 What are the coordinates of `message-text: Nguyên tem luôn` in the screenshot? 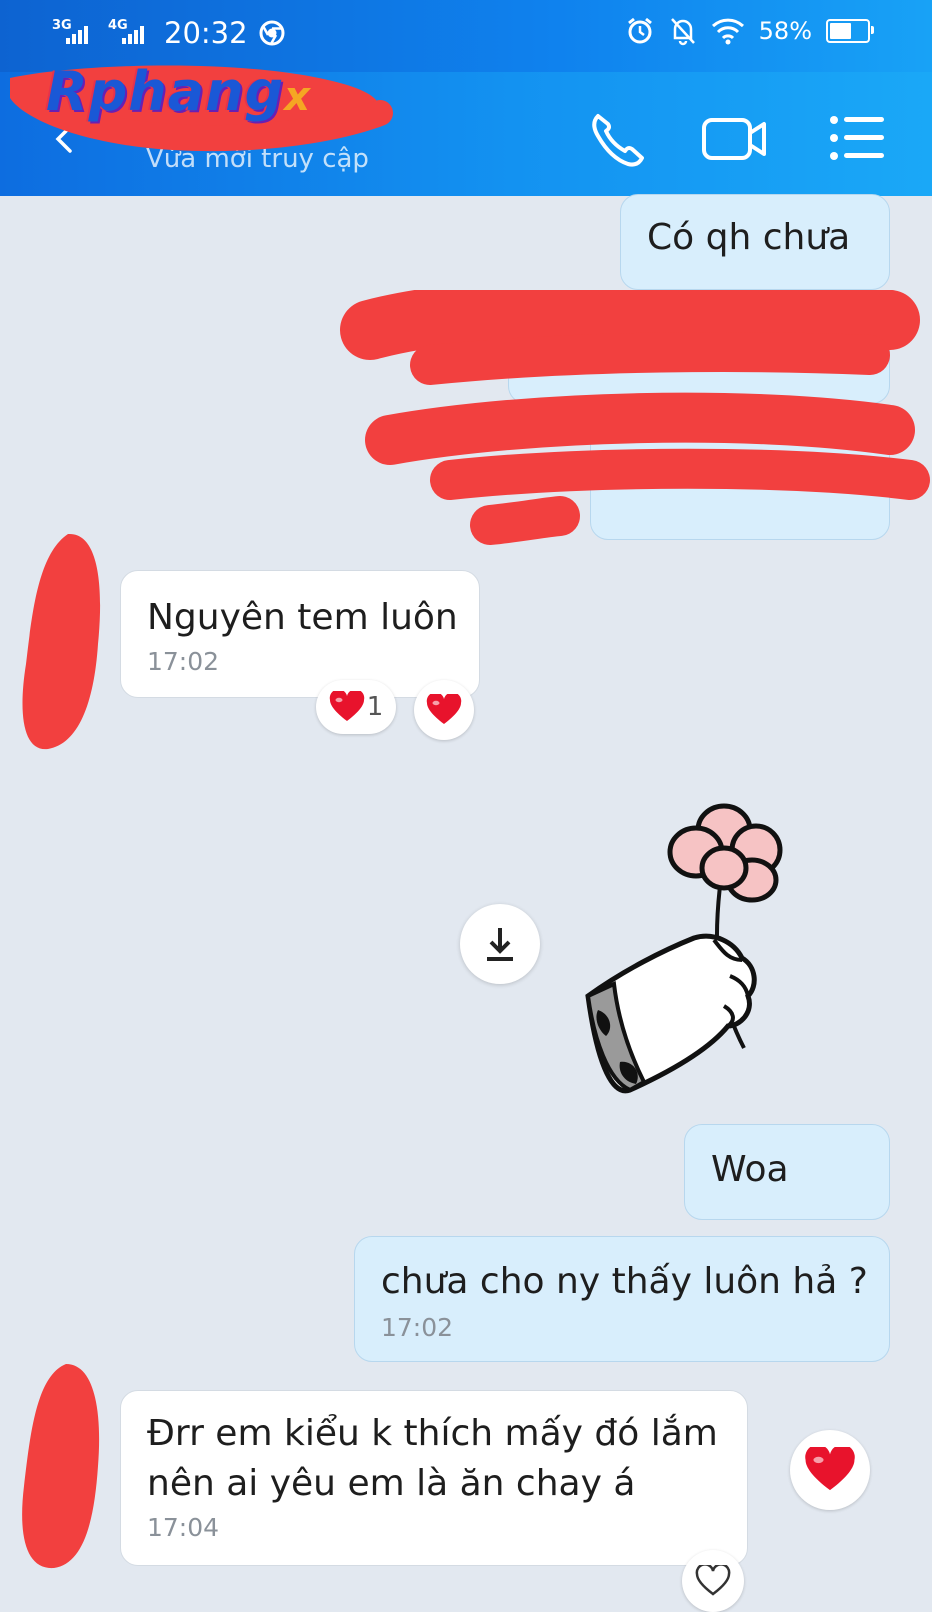 It's located at (302, 617).